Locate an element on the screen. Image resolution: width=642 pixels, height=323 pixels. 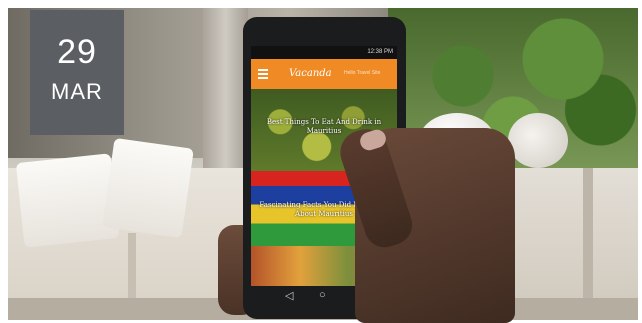
background-pillar is located at coordinates (225, 88).